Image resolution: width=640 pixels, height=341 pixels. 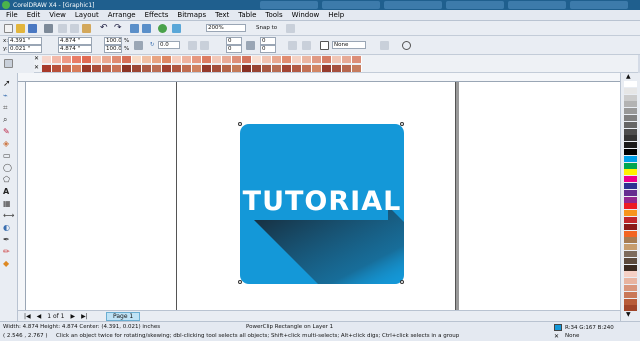 I want to click on pick-mode-icon, so click(x=8, y=63).